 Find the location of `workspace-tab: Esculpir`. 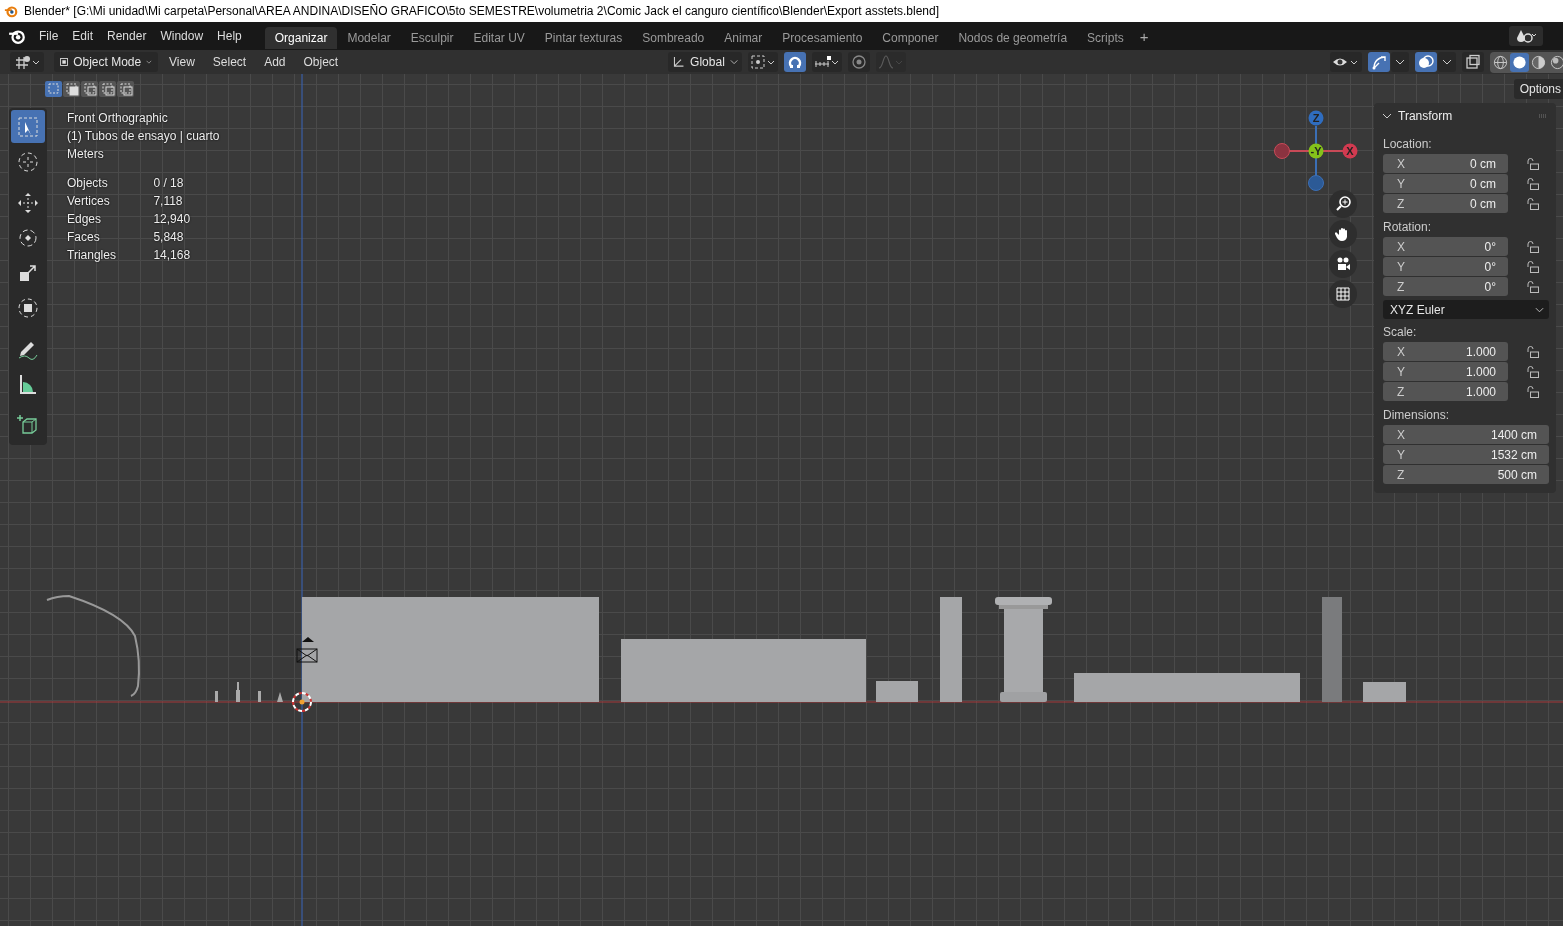

workspace-tab: Esculpir is located at coordinates (432, 38).